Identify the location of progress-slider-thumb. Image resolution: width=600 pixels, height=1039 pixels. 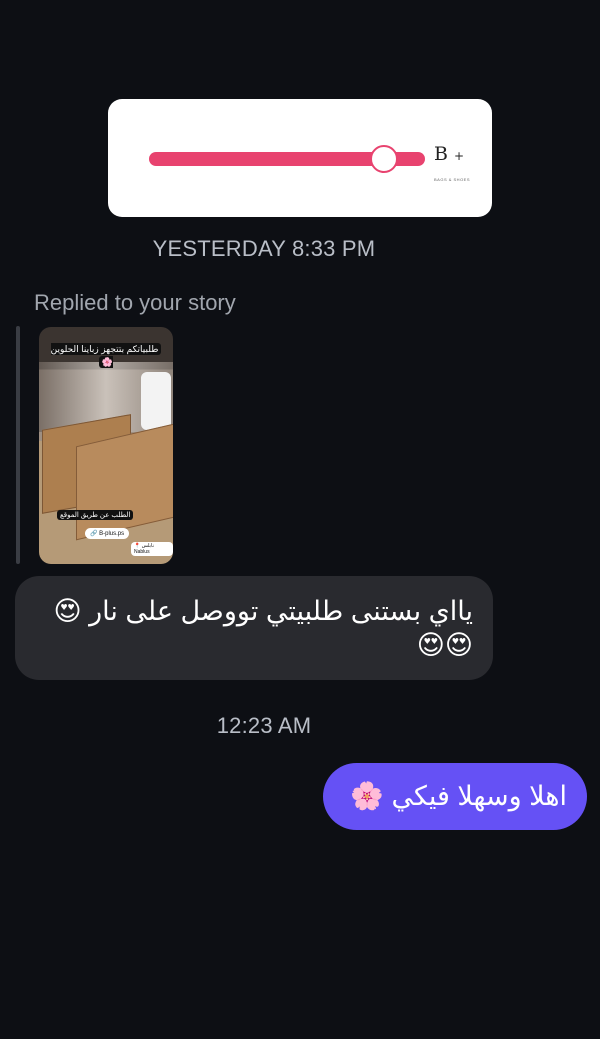
(384, 159).